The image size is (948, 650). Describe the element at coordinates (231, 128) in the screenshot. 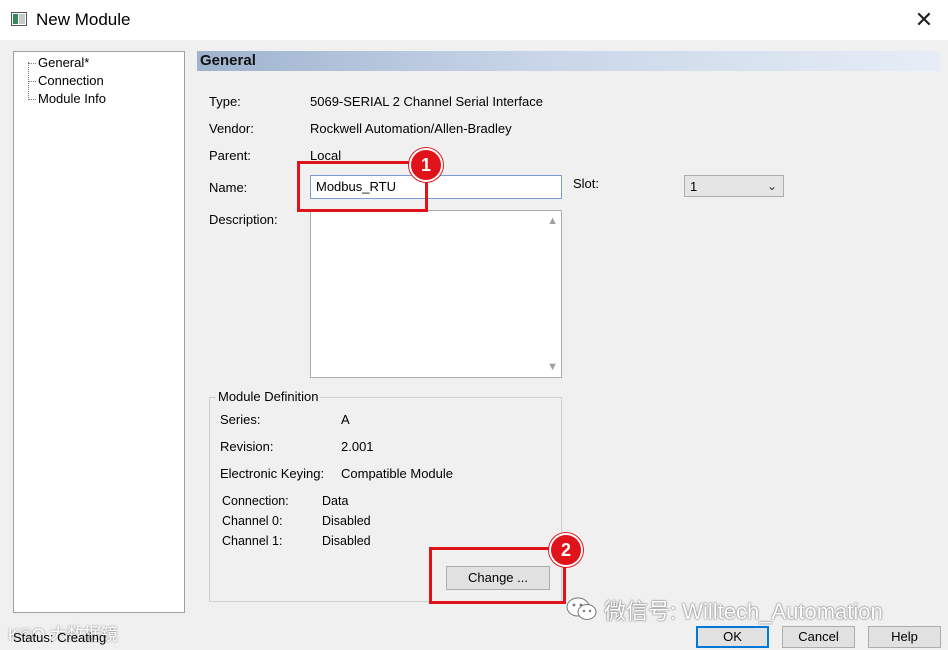

I see `vendor-label: Vendor:` at that location.